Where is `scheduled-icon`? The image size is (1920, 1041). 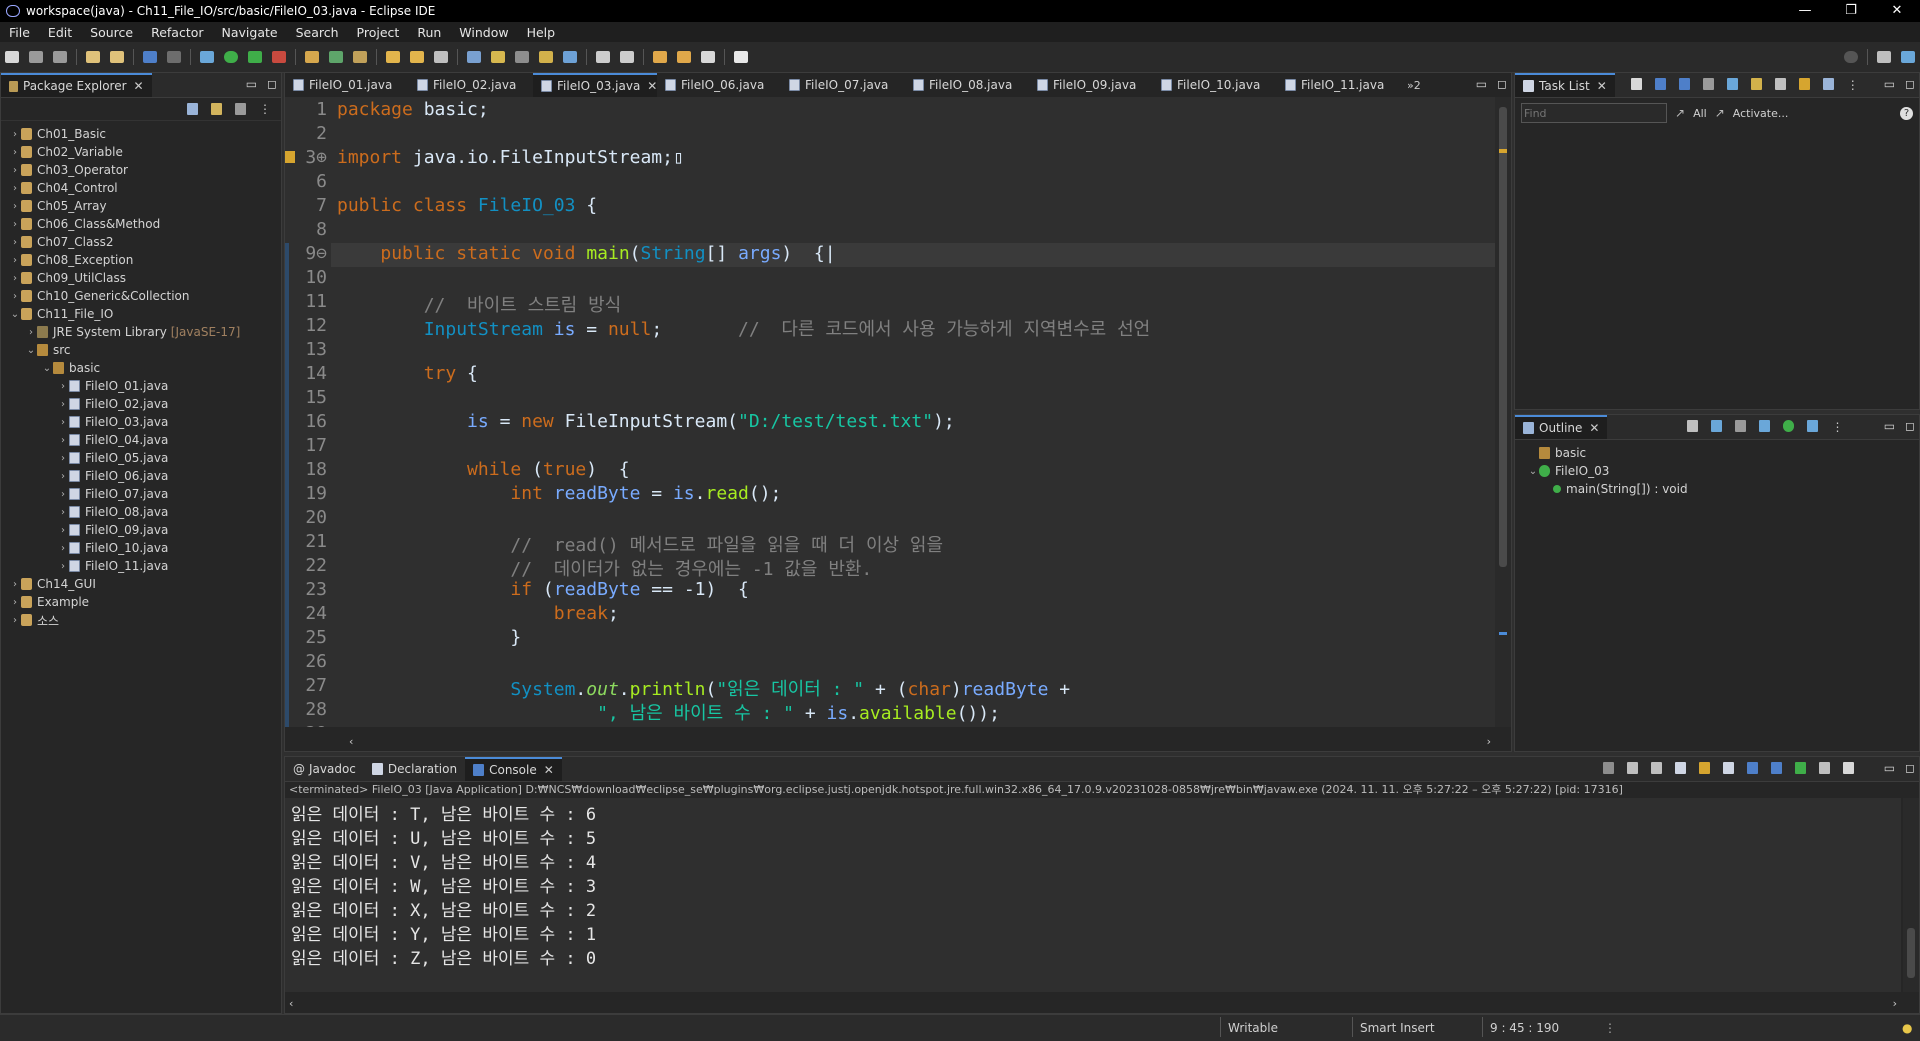 scheduled-icon is located at coordinates (1684, 84).